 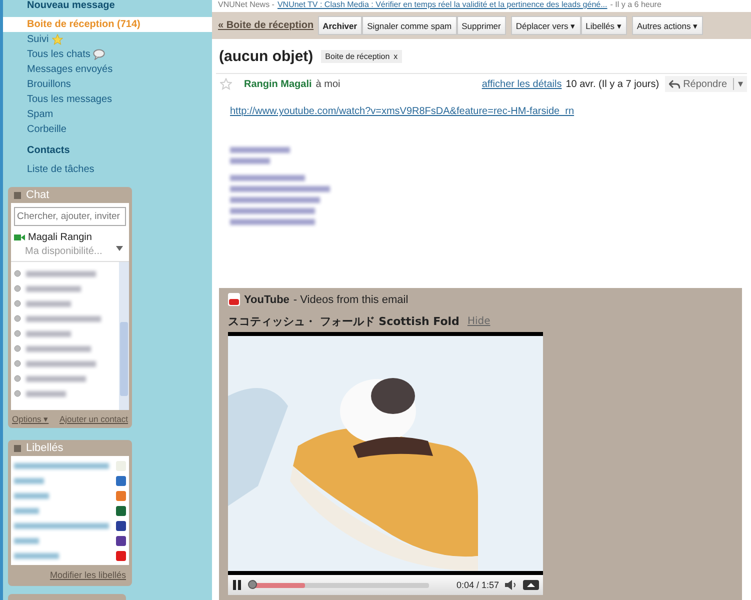 What do you see at coordinates (340, 25) in the screenshot?
I see `toolbar-button: Archiver` at bounding box center [340, 25].